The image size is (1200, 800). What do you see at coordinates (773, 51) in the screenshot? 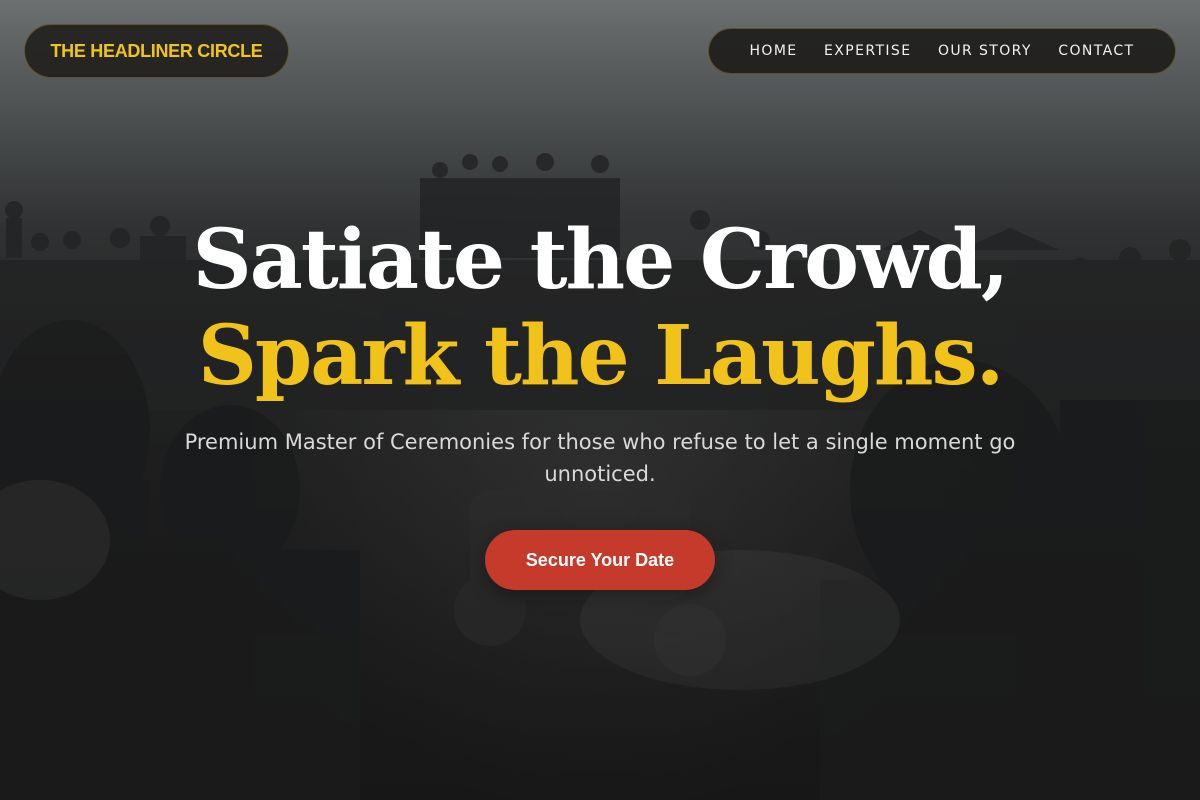
I see `nav-link-home: HOME` at bounding box center [773, 51].